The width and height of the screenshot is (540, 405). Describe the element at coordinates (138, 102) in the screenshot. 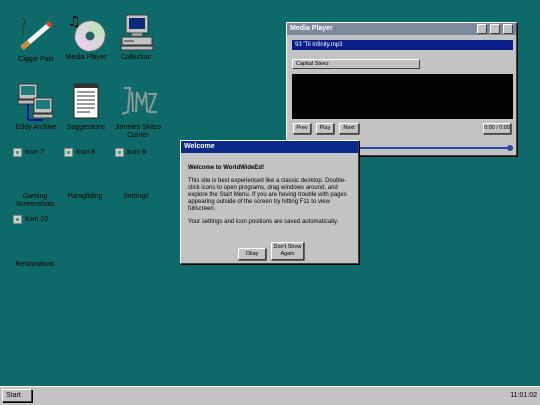

I see `jimz-graffiti-icon` at that location.